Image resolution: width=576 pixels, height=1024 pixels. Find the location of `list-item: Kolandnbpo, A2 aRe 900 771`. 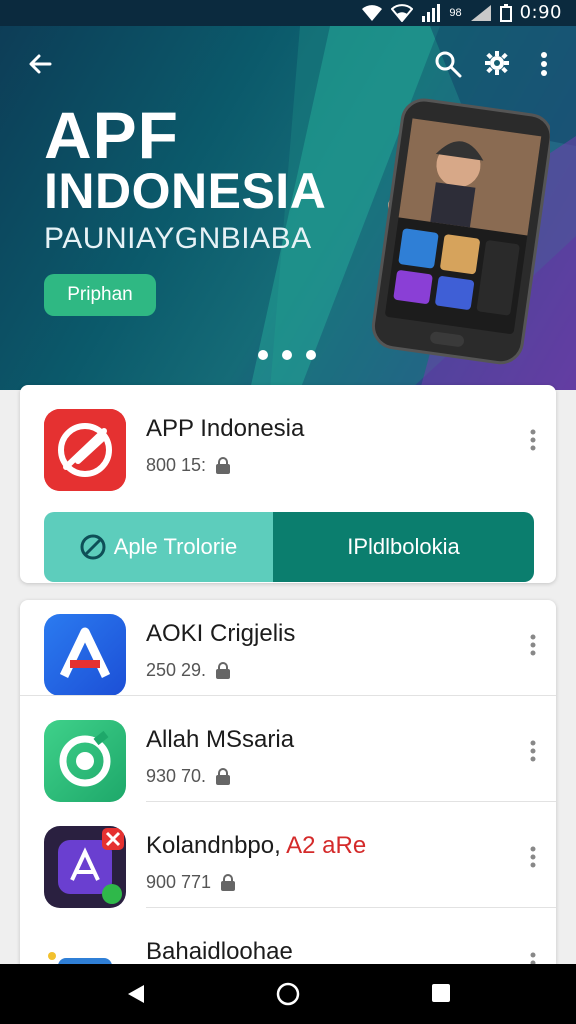

list-item: Kolandnbpo, A2 aRe 900 771 is located at coordinates (288, 855).